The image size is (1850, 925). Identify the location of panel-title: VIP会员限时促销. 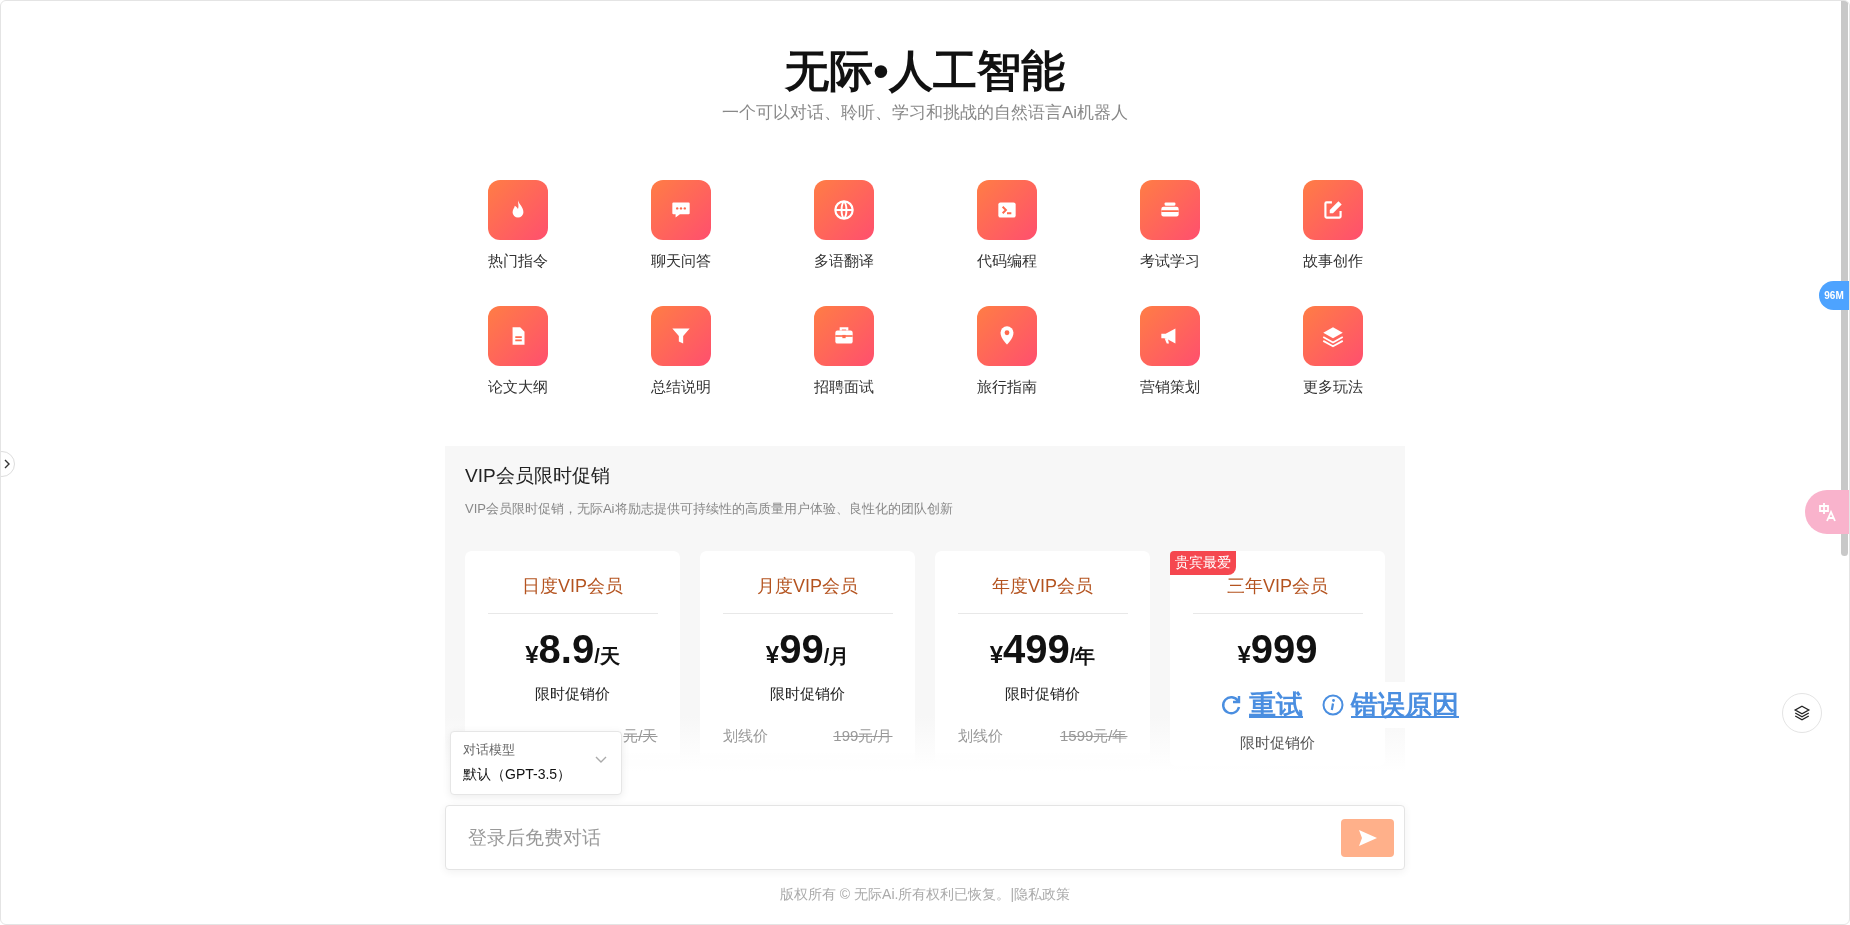
(538, 476).